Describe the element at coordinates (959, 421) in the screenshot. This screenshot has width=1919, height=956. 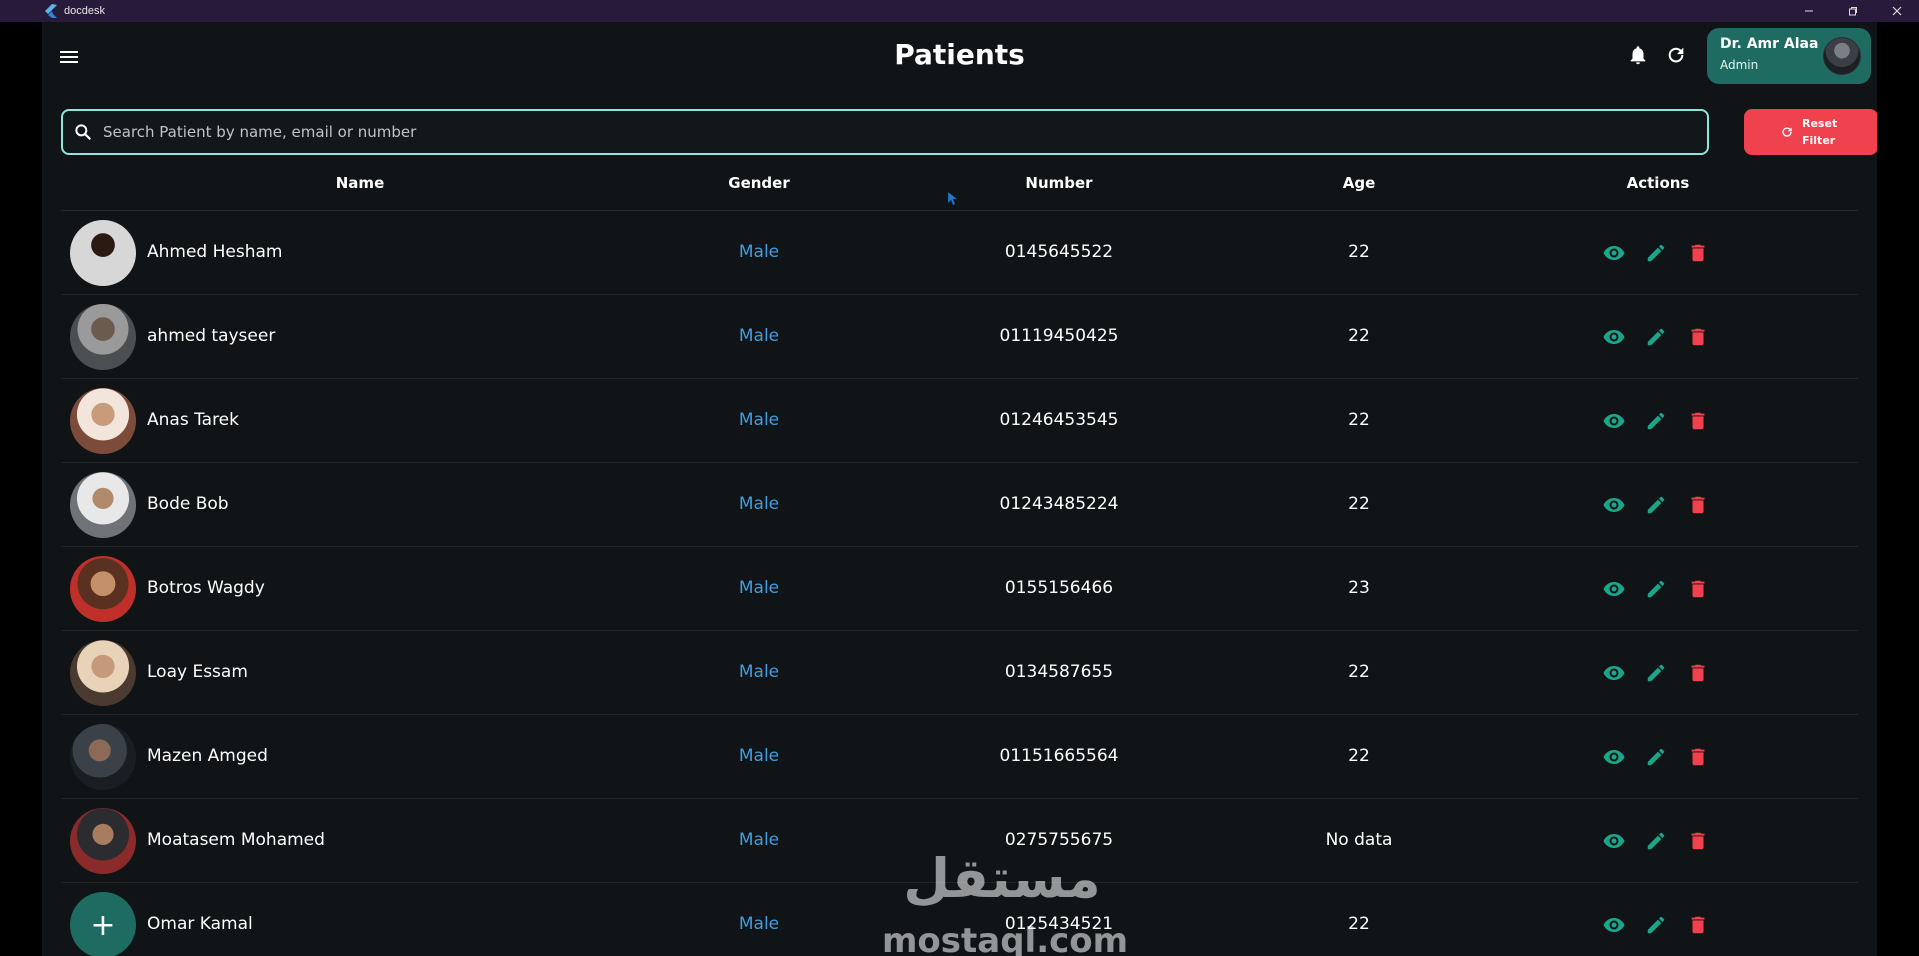
I see `table-row: Anas Tarek Male 01246453545 22` at that location.